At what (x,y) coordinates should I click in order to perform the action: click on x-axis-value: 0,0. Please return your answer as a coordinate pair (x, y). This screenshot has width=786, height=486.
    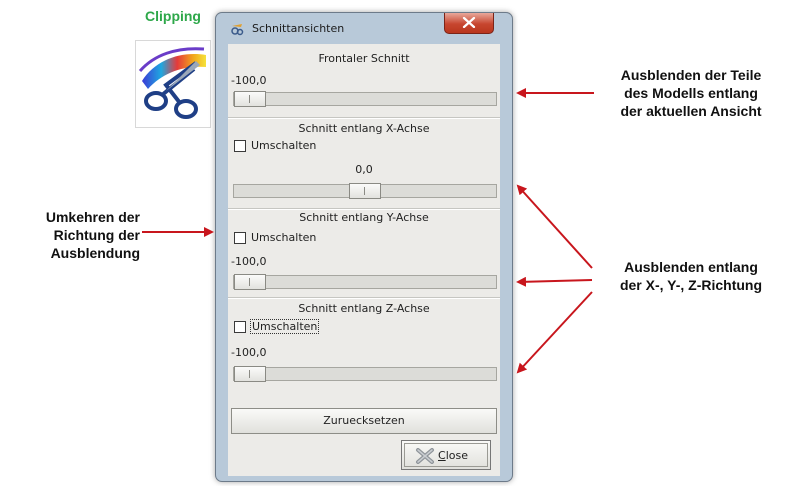
    Looking at the image, I should click on (364, 169).